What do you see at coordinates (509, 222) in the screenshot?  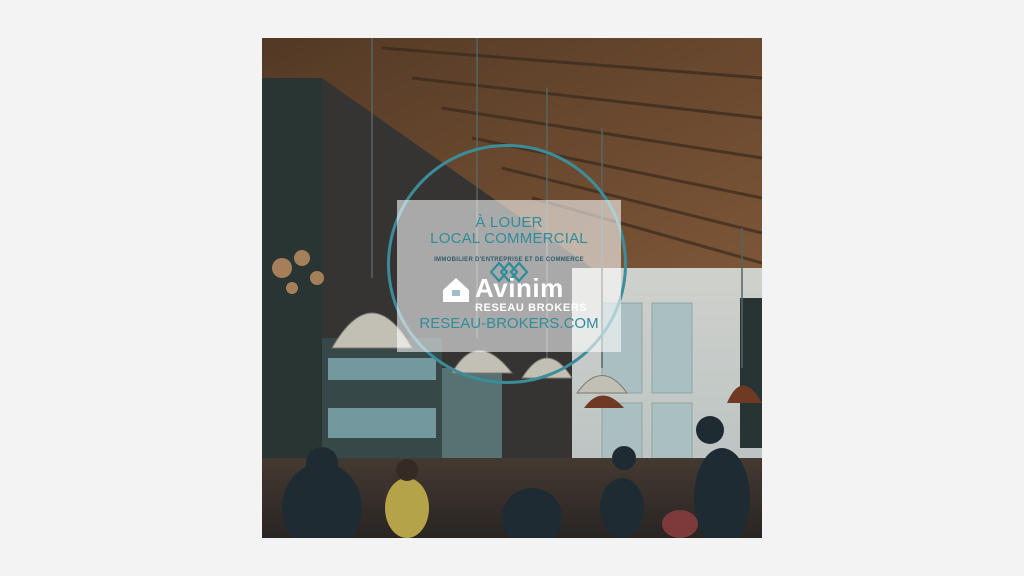 I see `headline-for-rent: À LOUER` at bounding box center [509, 222].